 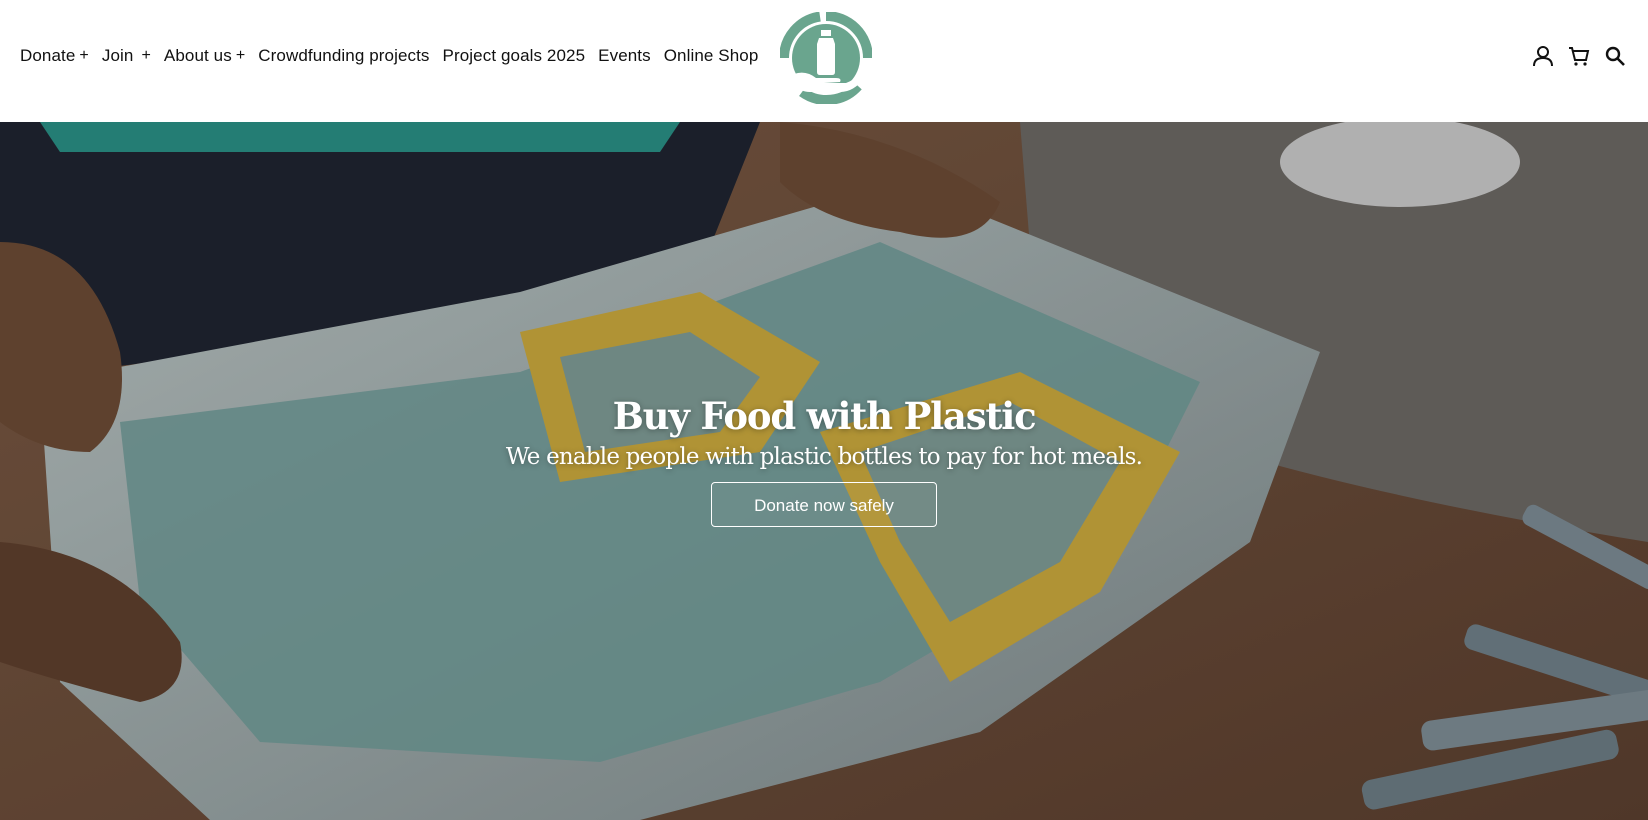 I want to click on nav-online-shop: Online Shop, so click(x=711, y=56).